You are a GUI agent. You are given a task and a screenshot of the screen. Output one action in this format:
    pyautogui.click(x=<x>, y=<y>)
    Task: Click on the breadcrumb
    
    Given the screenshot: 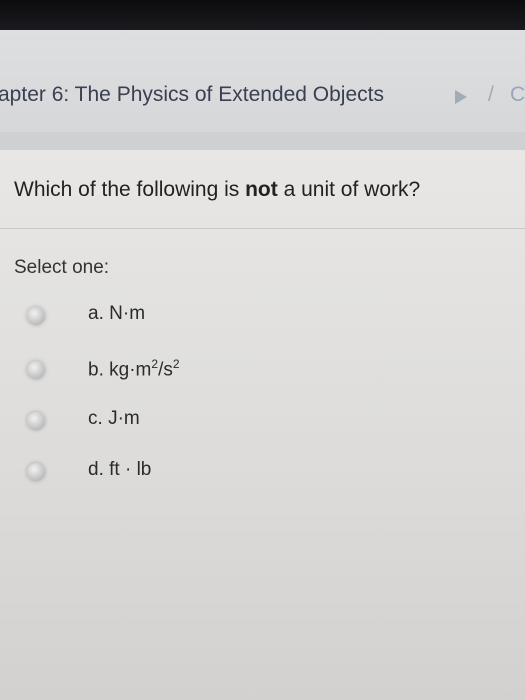 What is the action you would take?
    pyautogui.click(x=262, y=81)
    